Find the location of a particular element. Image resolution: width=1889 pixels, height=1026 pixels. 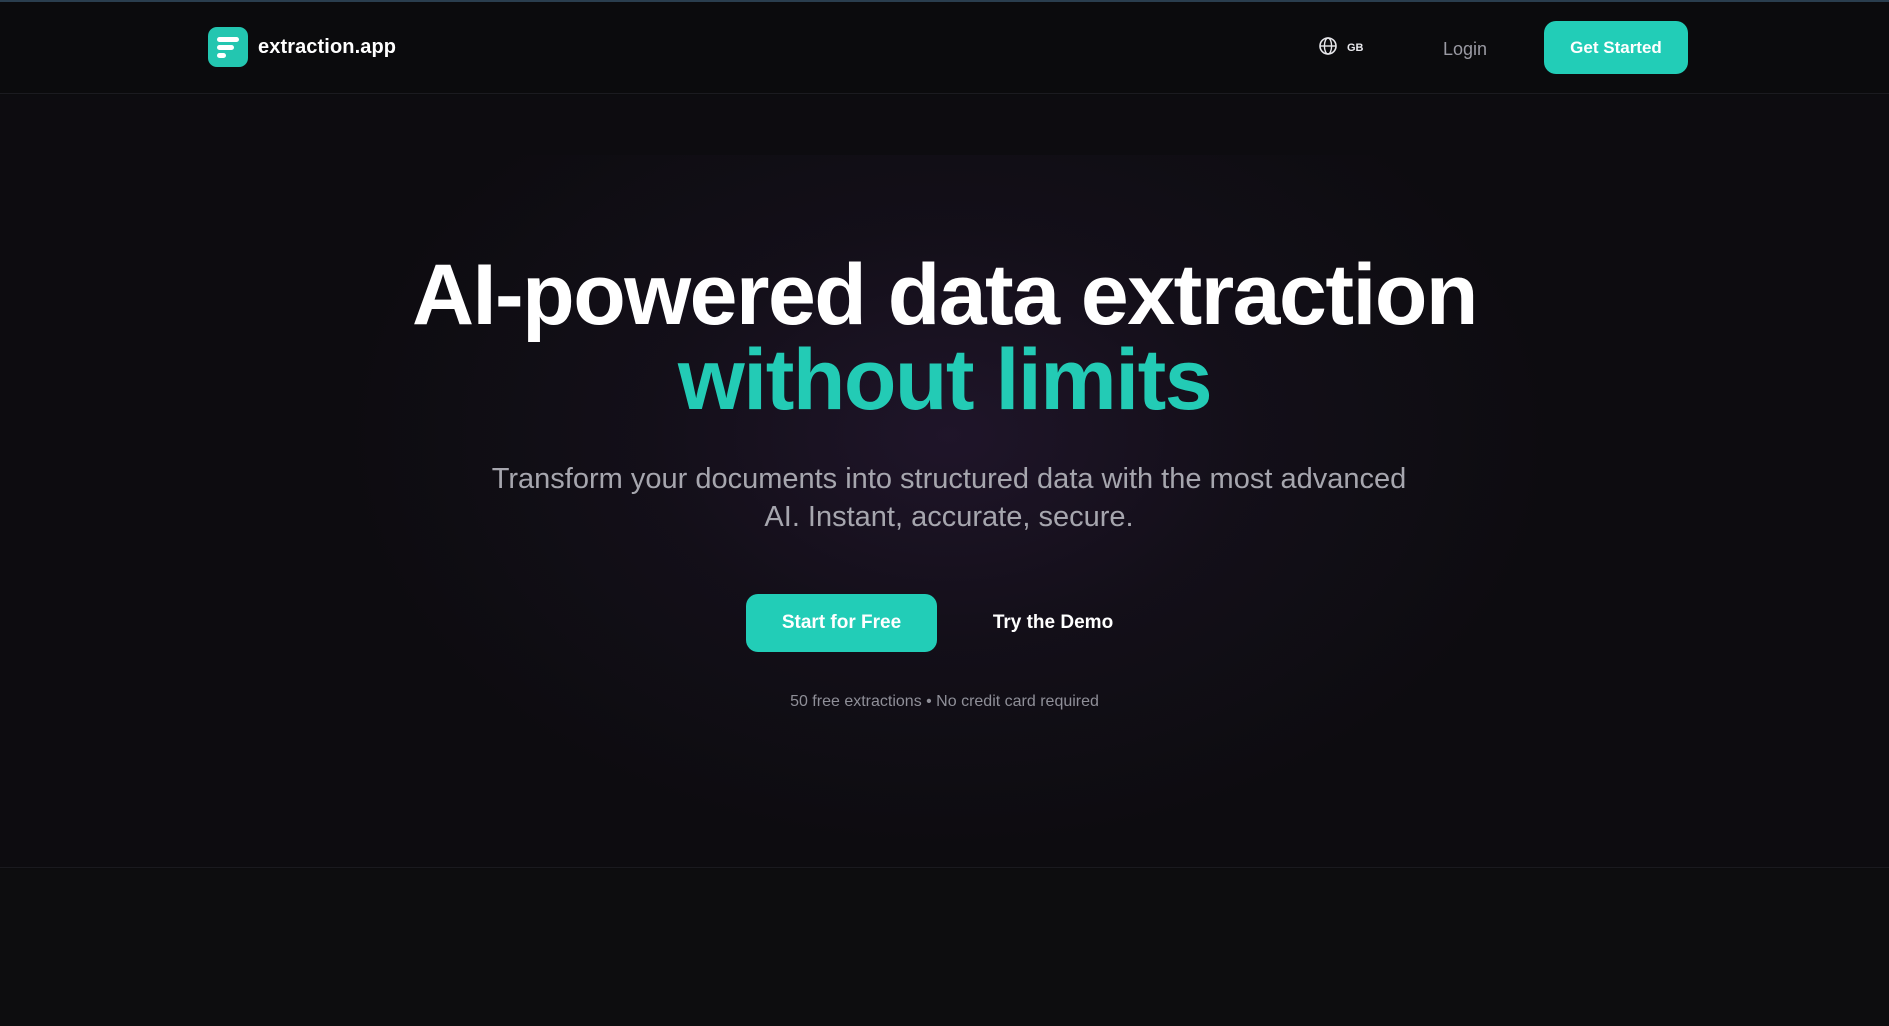

language-selector: GB is located at coordinates (1341, 46).